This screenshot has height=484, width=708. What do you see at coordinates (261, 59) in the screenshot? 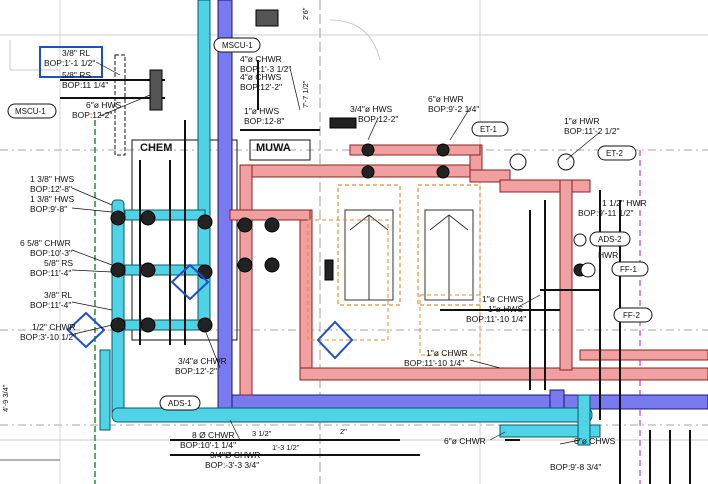
I see `label-chwr-top: 4"ø CHWR` at bounding box center [261, 59].